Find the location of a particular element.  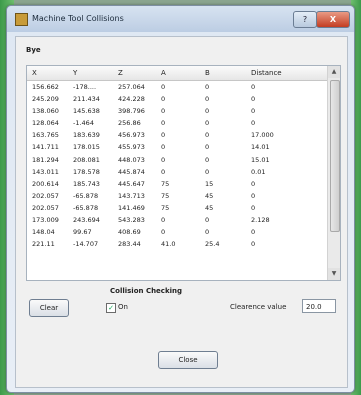

table-cell: 200.614 is located at coordinates (45, 183).